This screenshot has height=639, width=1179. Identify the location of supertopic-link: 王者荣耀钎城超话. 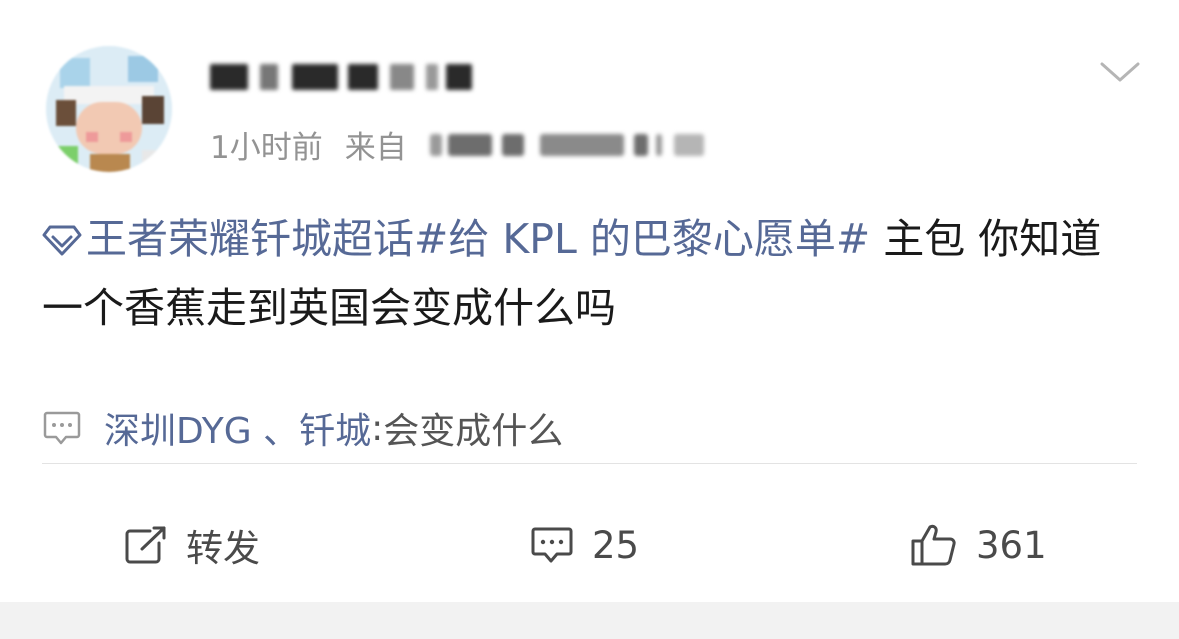
(250, 239).